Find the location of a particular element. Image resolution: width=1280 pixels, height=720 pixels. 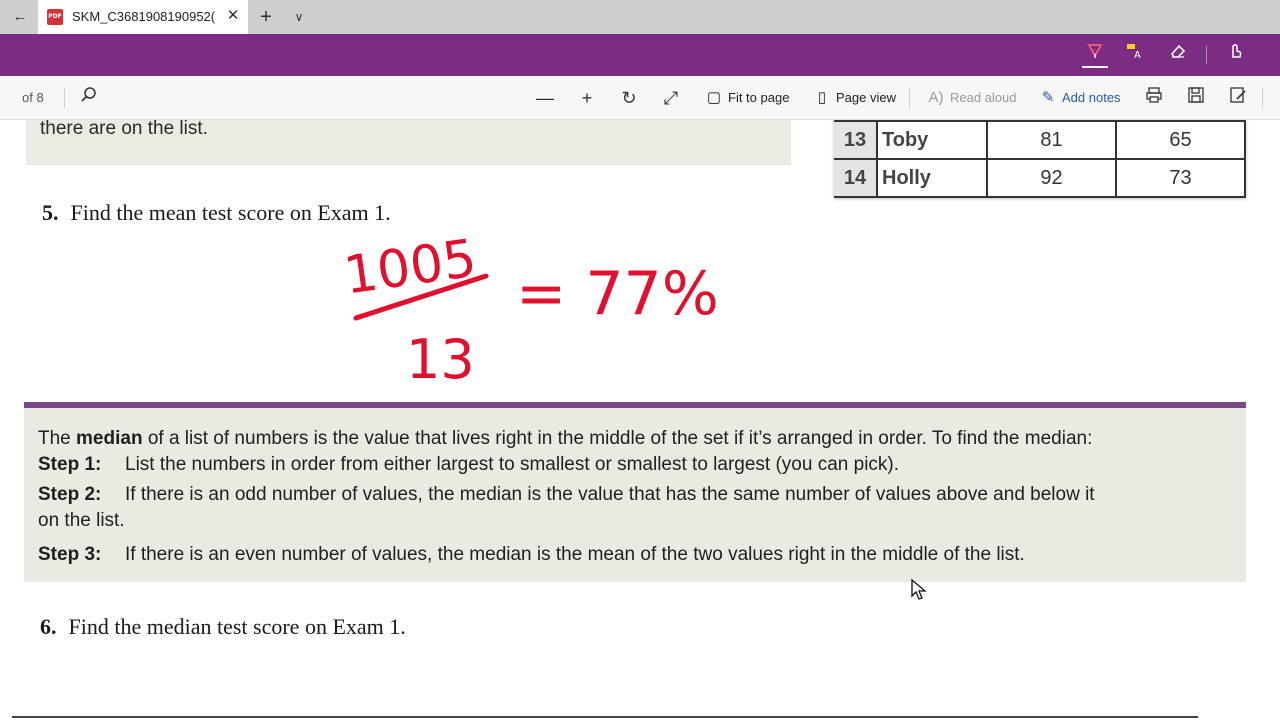

highlighter-icon: A is located at coordinates (1135, 55).